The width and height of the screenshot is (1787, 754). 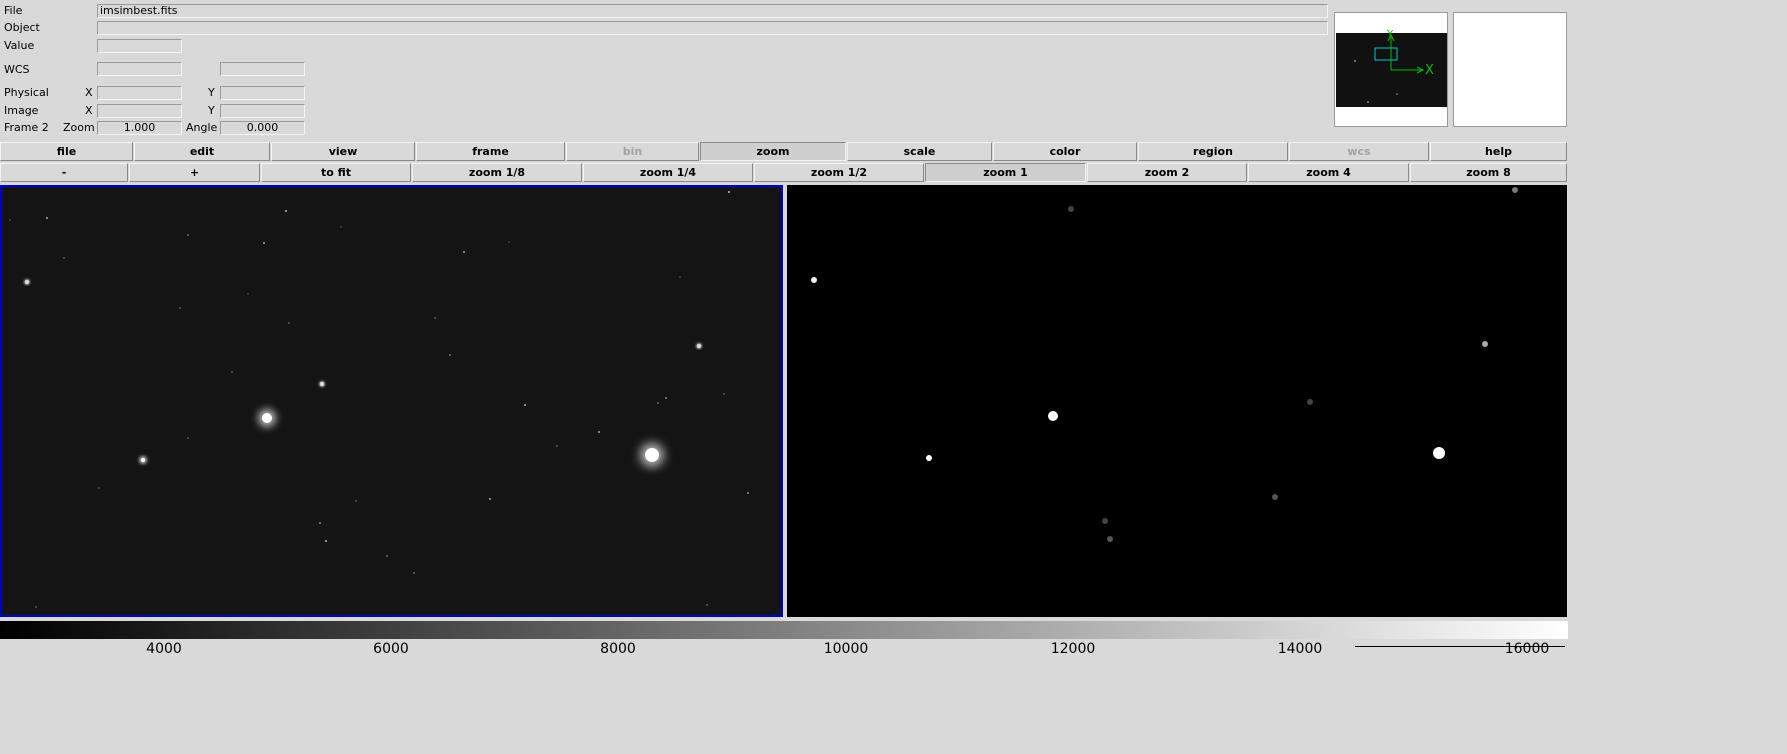 I want to click on value-field, so click(x=139, y=46).